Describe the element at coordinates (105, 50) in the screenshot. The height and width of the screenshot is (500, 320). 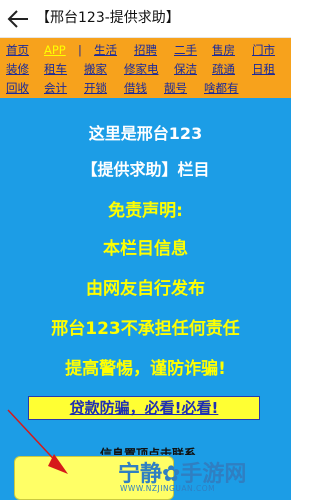
I see `nav-link-life: 生活` at that location.